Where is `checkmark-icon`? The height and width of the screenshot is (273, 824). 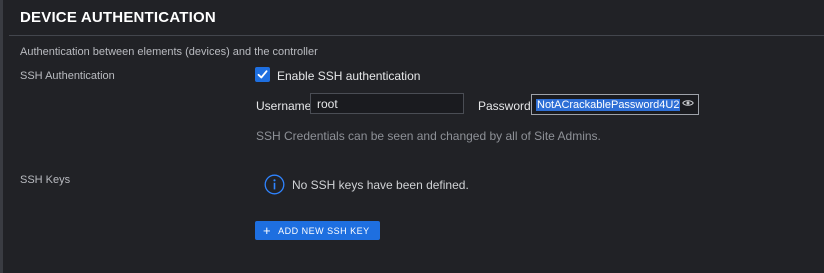
checkmark-icon is located at coordinates (262, 74).